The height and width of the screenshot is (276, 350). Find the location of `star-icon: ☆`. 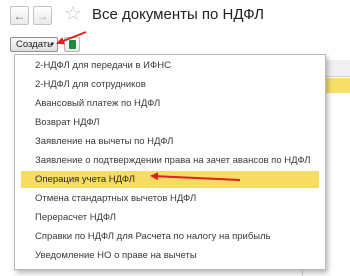

star-icon: ☆ is located at coordinates (73, 14).